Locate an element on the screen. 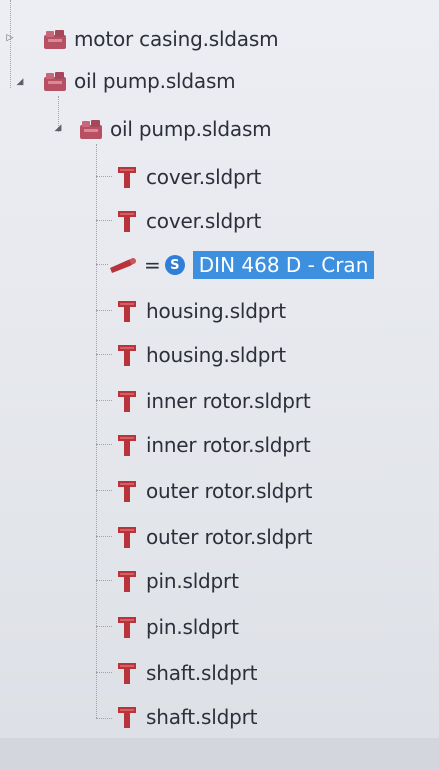  equals-prefix: = is located at coordinates (152, 265).